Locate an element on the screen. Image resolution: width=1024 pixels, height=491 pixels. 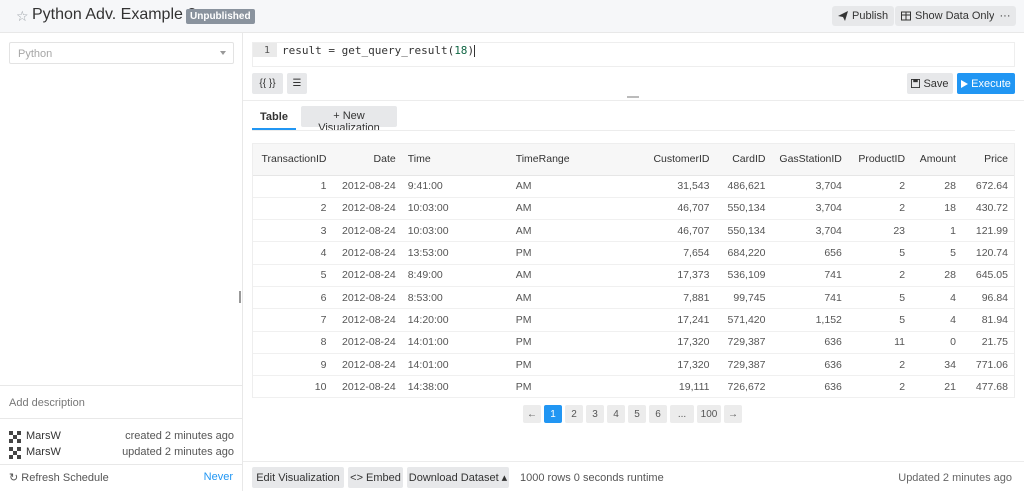
code-editor: 1 result = get_query_result(18) is located at coordinates (633, 54).